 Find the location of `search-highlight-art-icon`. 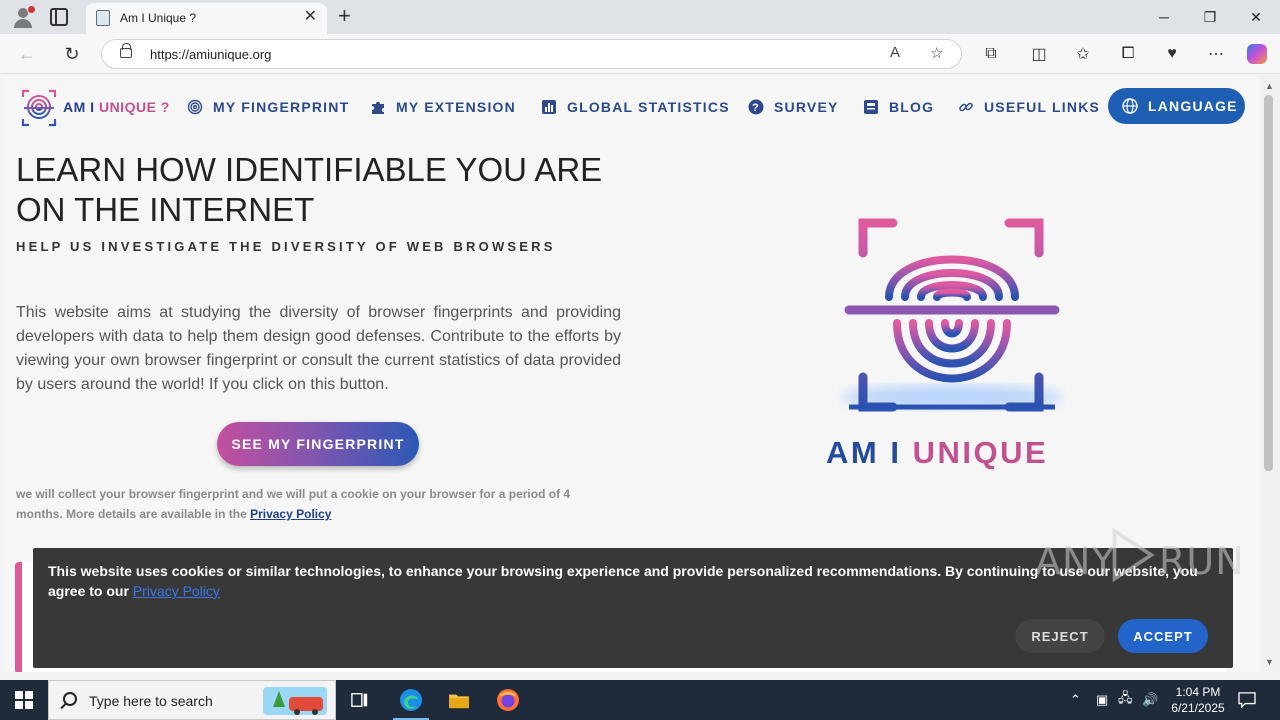

search-highlight-art-icon is located at coordinates (295, 701).